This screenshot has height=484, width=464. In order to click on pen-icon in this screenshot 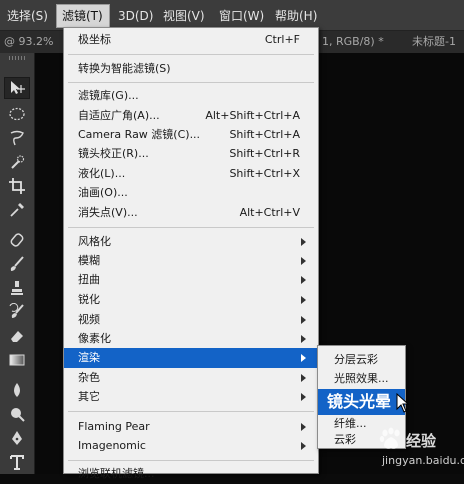, I will do `click(17, 438)`.